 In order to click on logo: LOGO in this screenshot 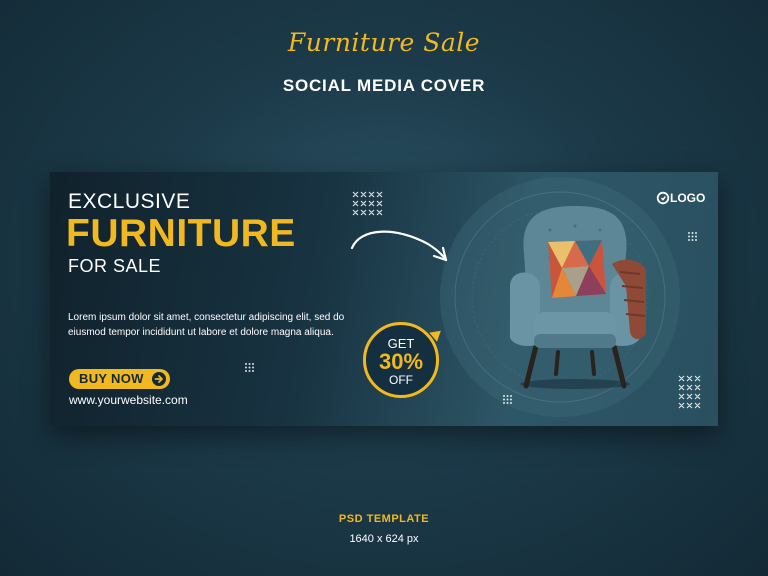, I will do `click(680, 199)`.